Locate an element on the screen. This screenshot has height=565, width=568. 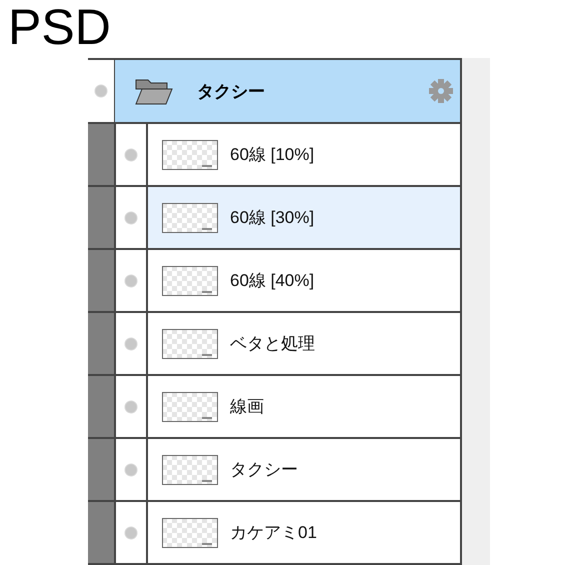
layer-row: 60線 [30%] is located at coordinates (305, 217).